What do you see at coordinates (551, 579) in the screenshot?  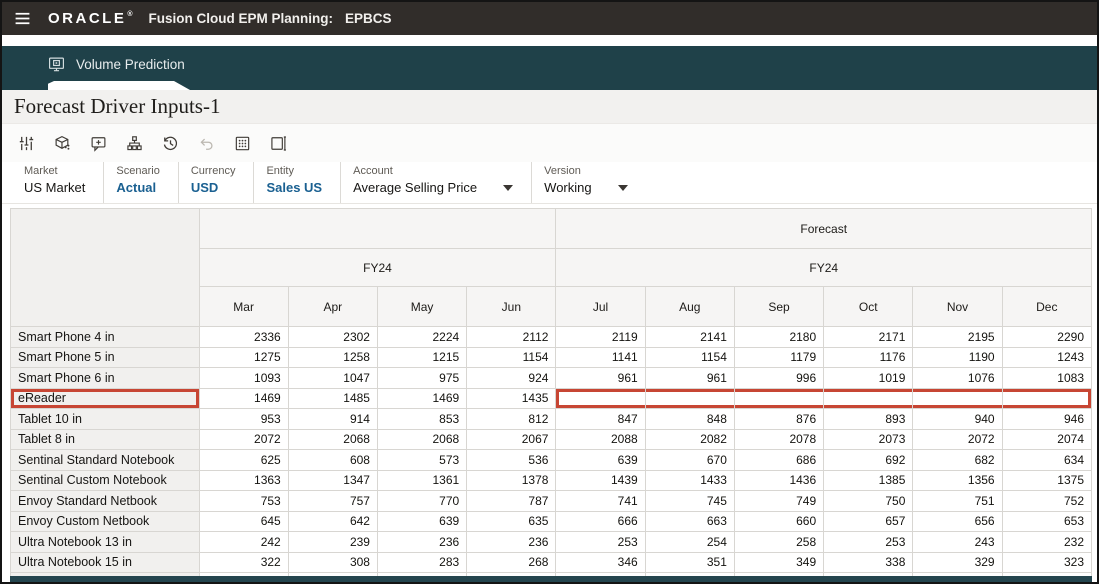 I see `horizontal-scrollbar` at bounding box center [551, 579].